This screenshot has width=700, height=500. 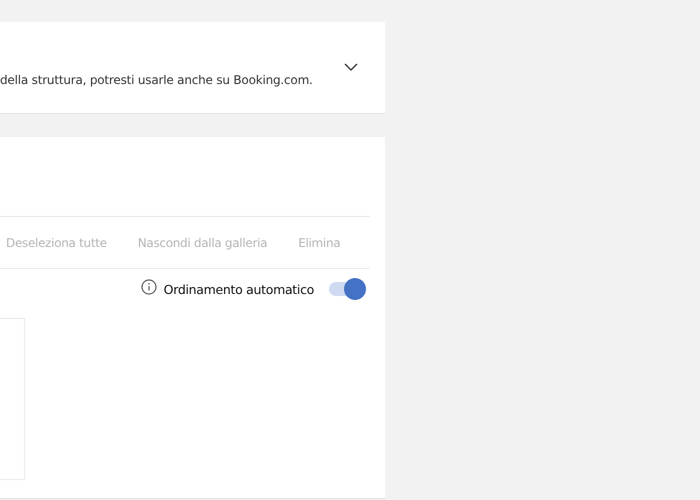 I want to click on auto-sort-toggle, so click(x=347, y=289).